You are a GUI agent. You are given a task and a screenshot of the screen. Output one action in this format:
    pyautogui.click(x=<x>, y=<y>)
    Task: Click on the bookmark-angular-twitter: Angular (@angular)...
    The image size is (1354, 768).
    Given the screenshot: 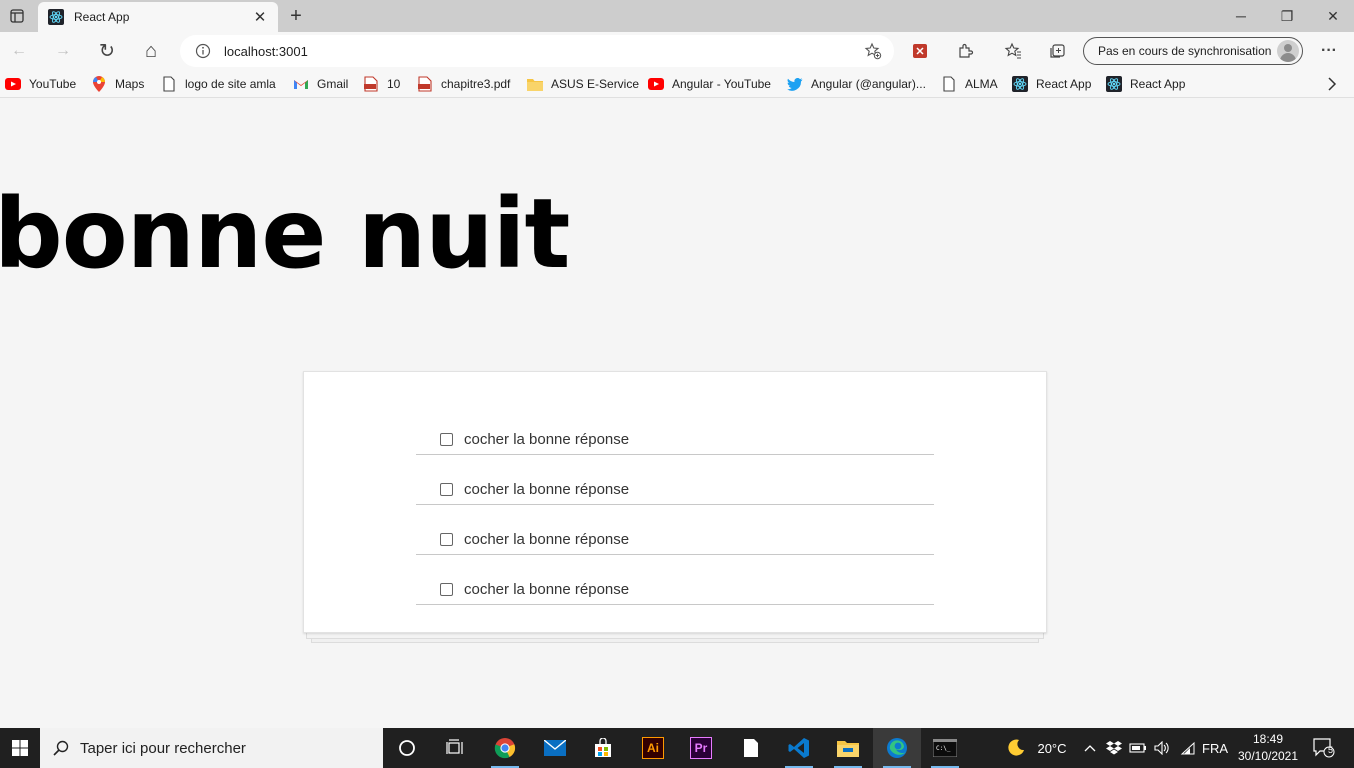 What is the action you would take?
    pyautogui.click(x=856, y=84)
    